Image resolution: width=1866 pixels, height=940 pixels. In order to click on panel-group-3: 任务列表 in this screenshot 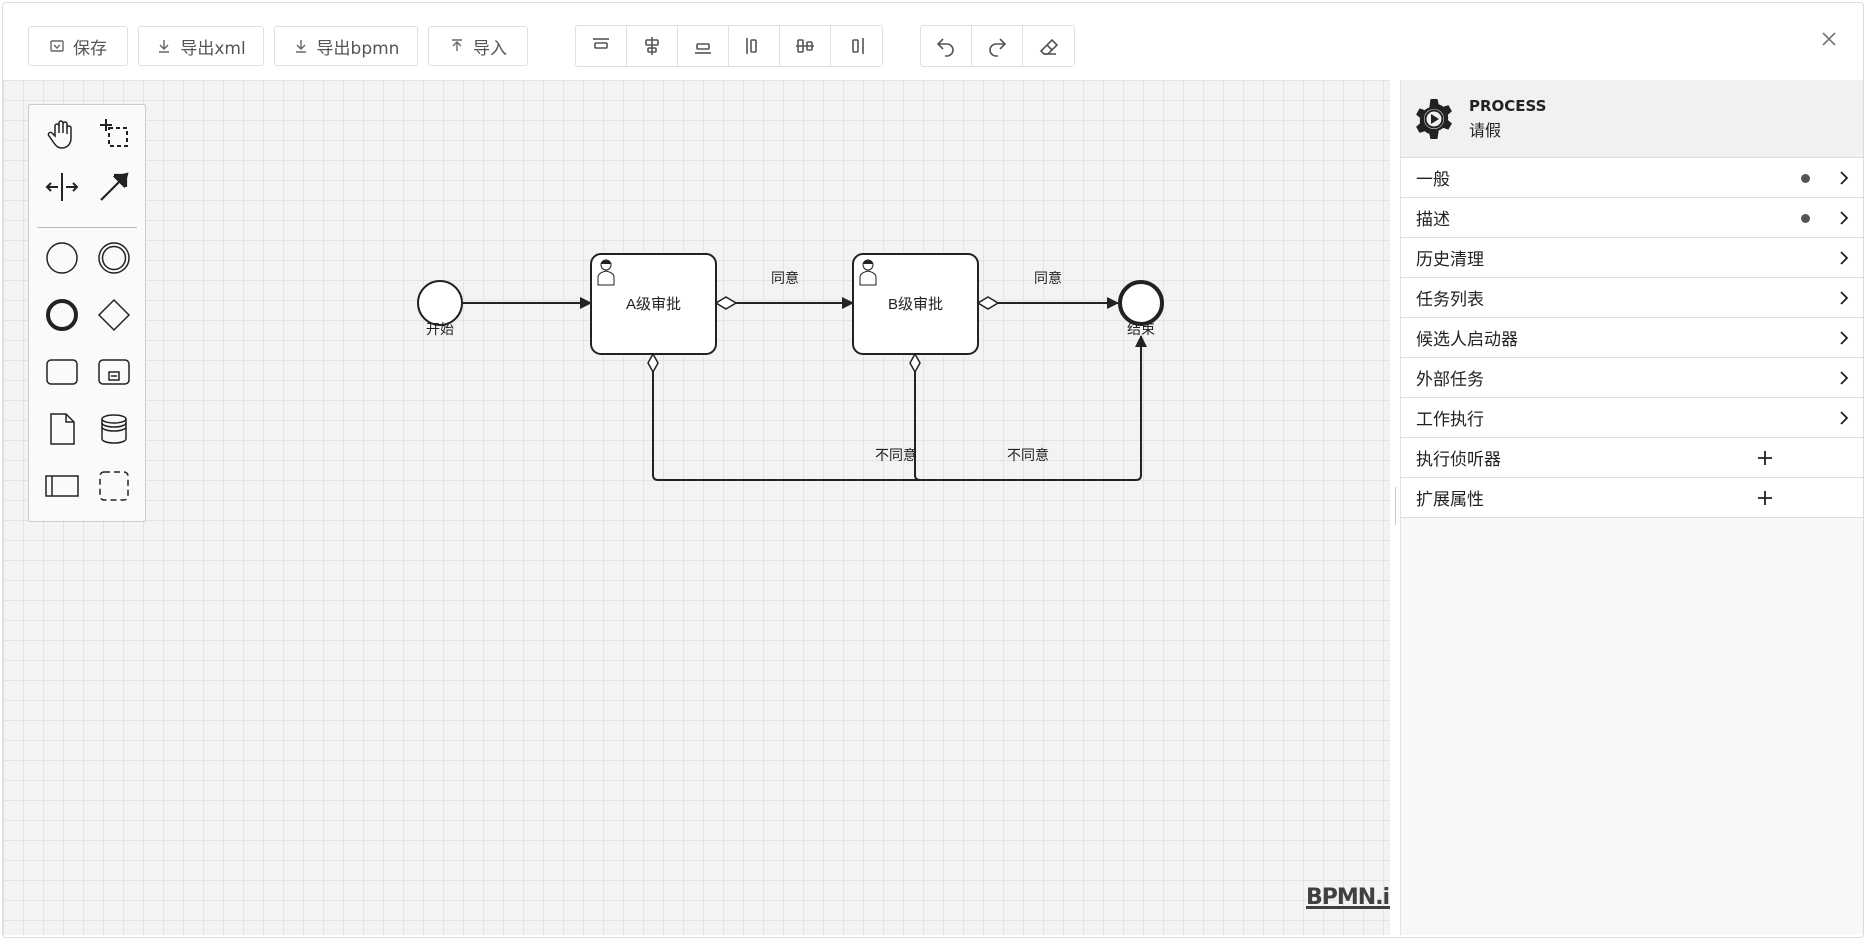, I will do `click(1632, 298)`.